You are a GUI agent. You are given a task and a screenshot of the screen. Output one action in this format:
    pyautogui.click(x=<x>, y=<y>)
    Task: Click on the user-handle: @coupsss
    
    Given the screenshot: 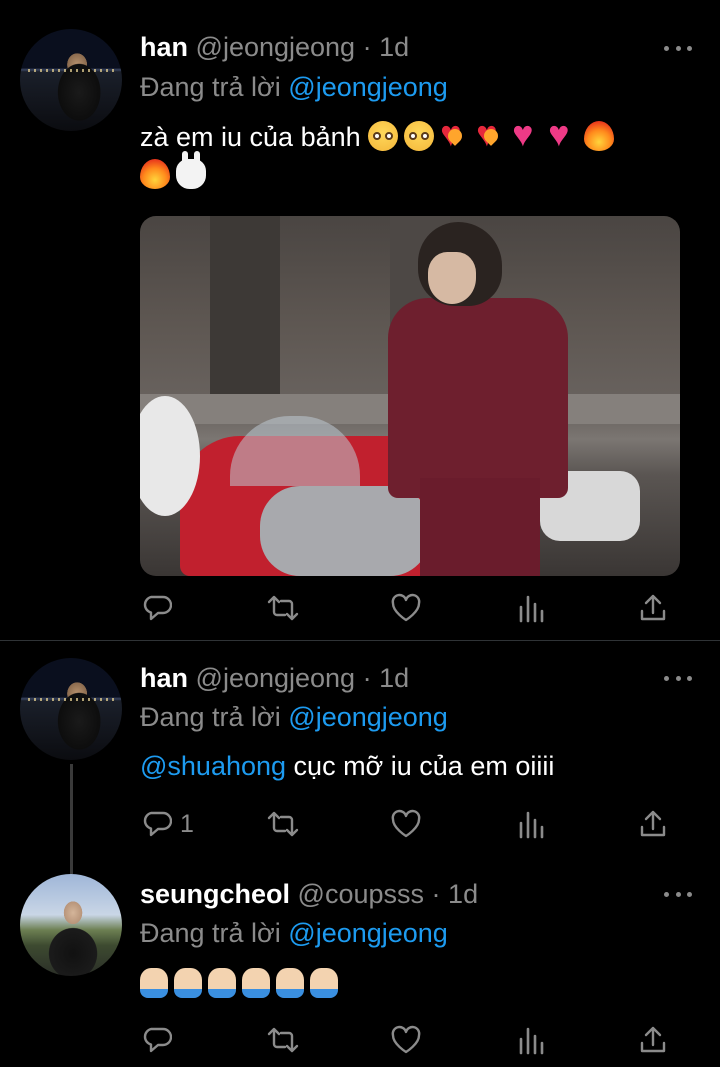 What is the action you would take?
    pyautogui.click(x=361, y=894)
    